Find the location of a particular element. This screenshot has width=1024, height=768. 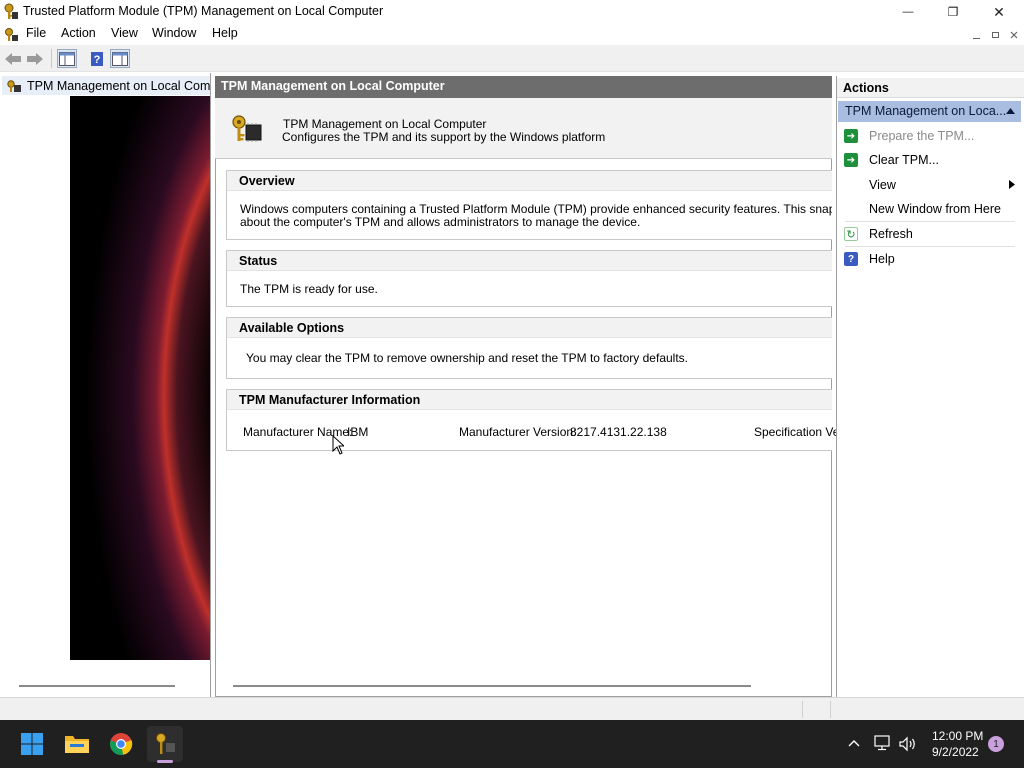

collapse-up-icon is located at coordinates (1010, 111).